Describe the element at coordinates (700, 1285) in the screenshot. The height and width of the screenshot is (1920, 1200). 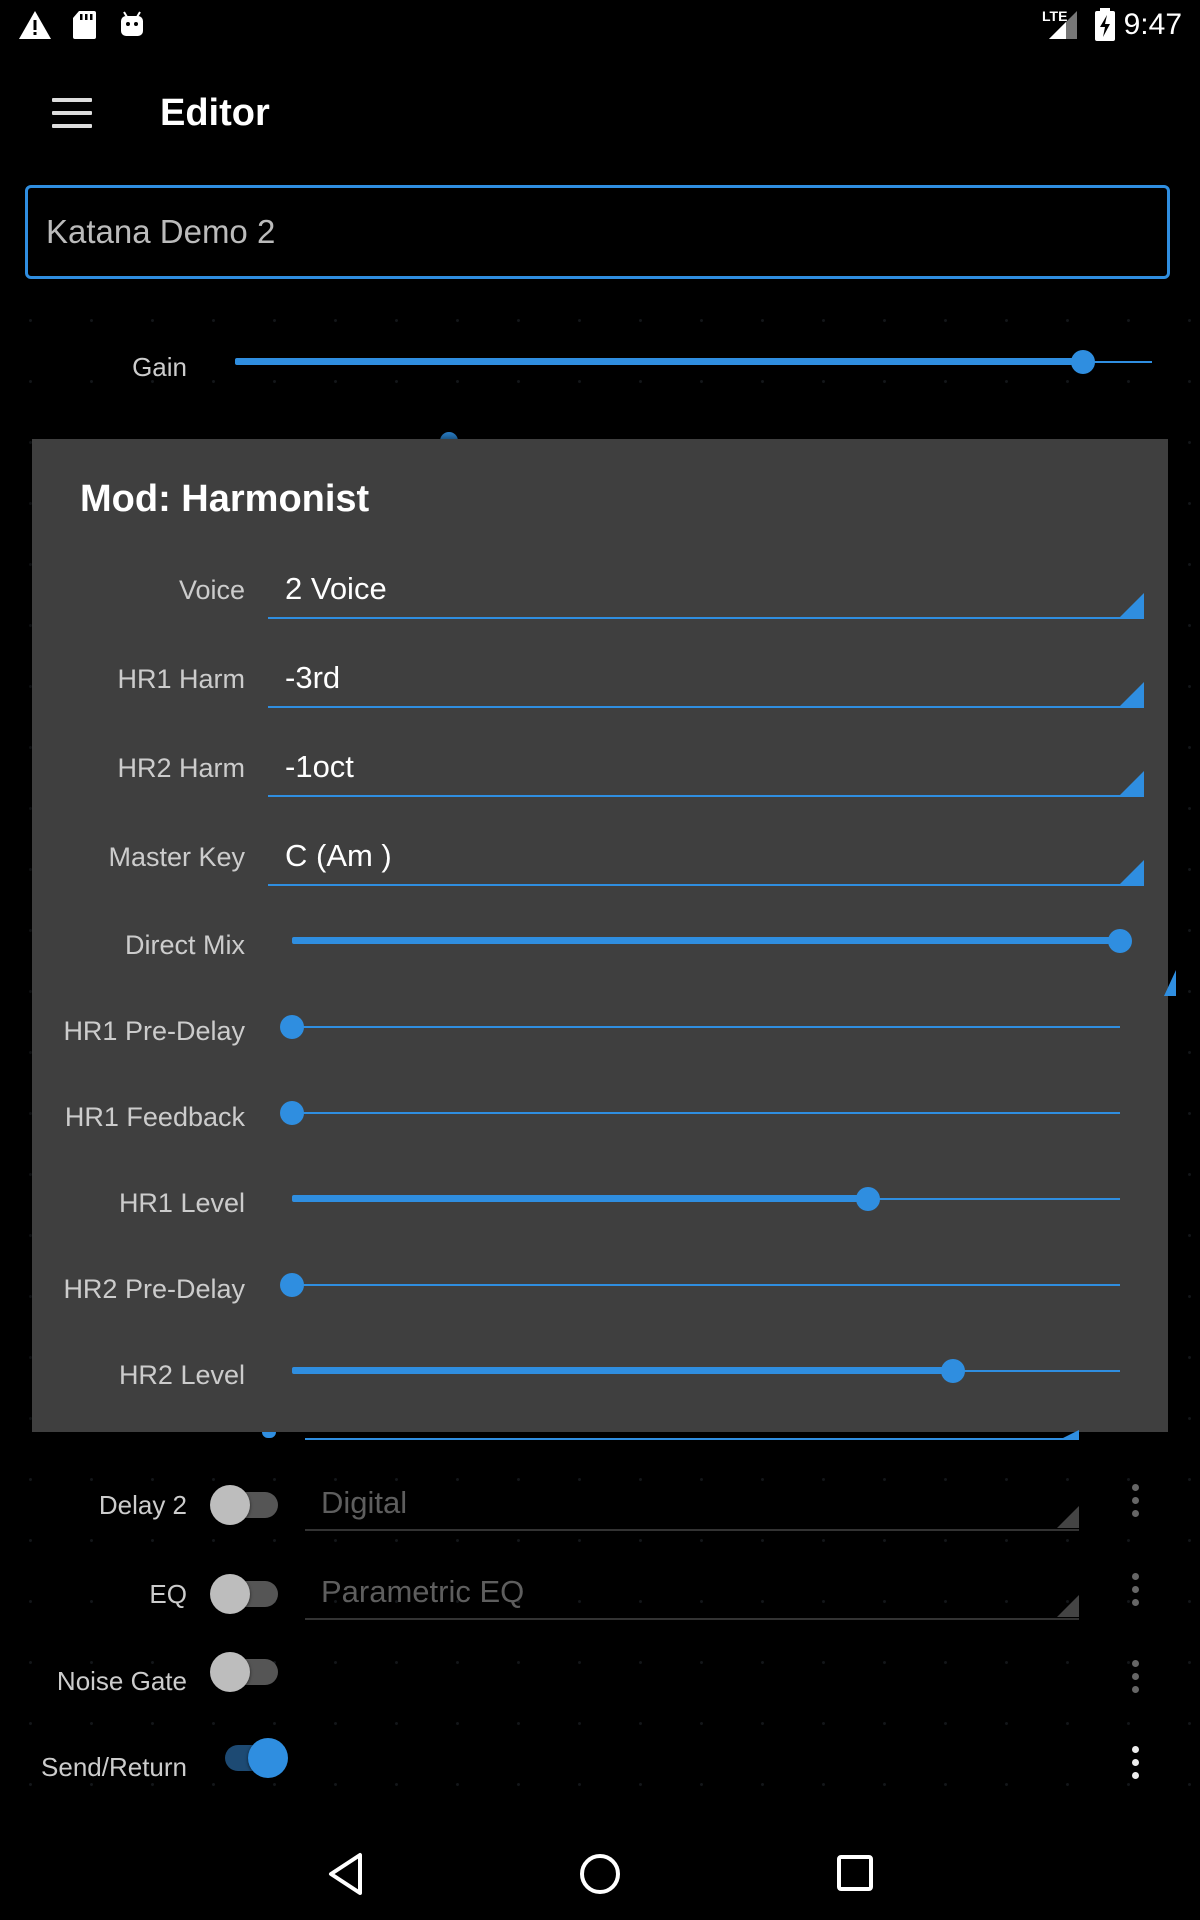
I see `hr2-pre-delay-slider` at that location.